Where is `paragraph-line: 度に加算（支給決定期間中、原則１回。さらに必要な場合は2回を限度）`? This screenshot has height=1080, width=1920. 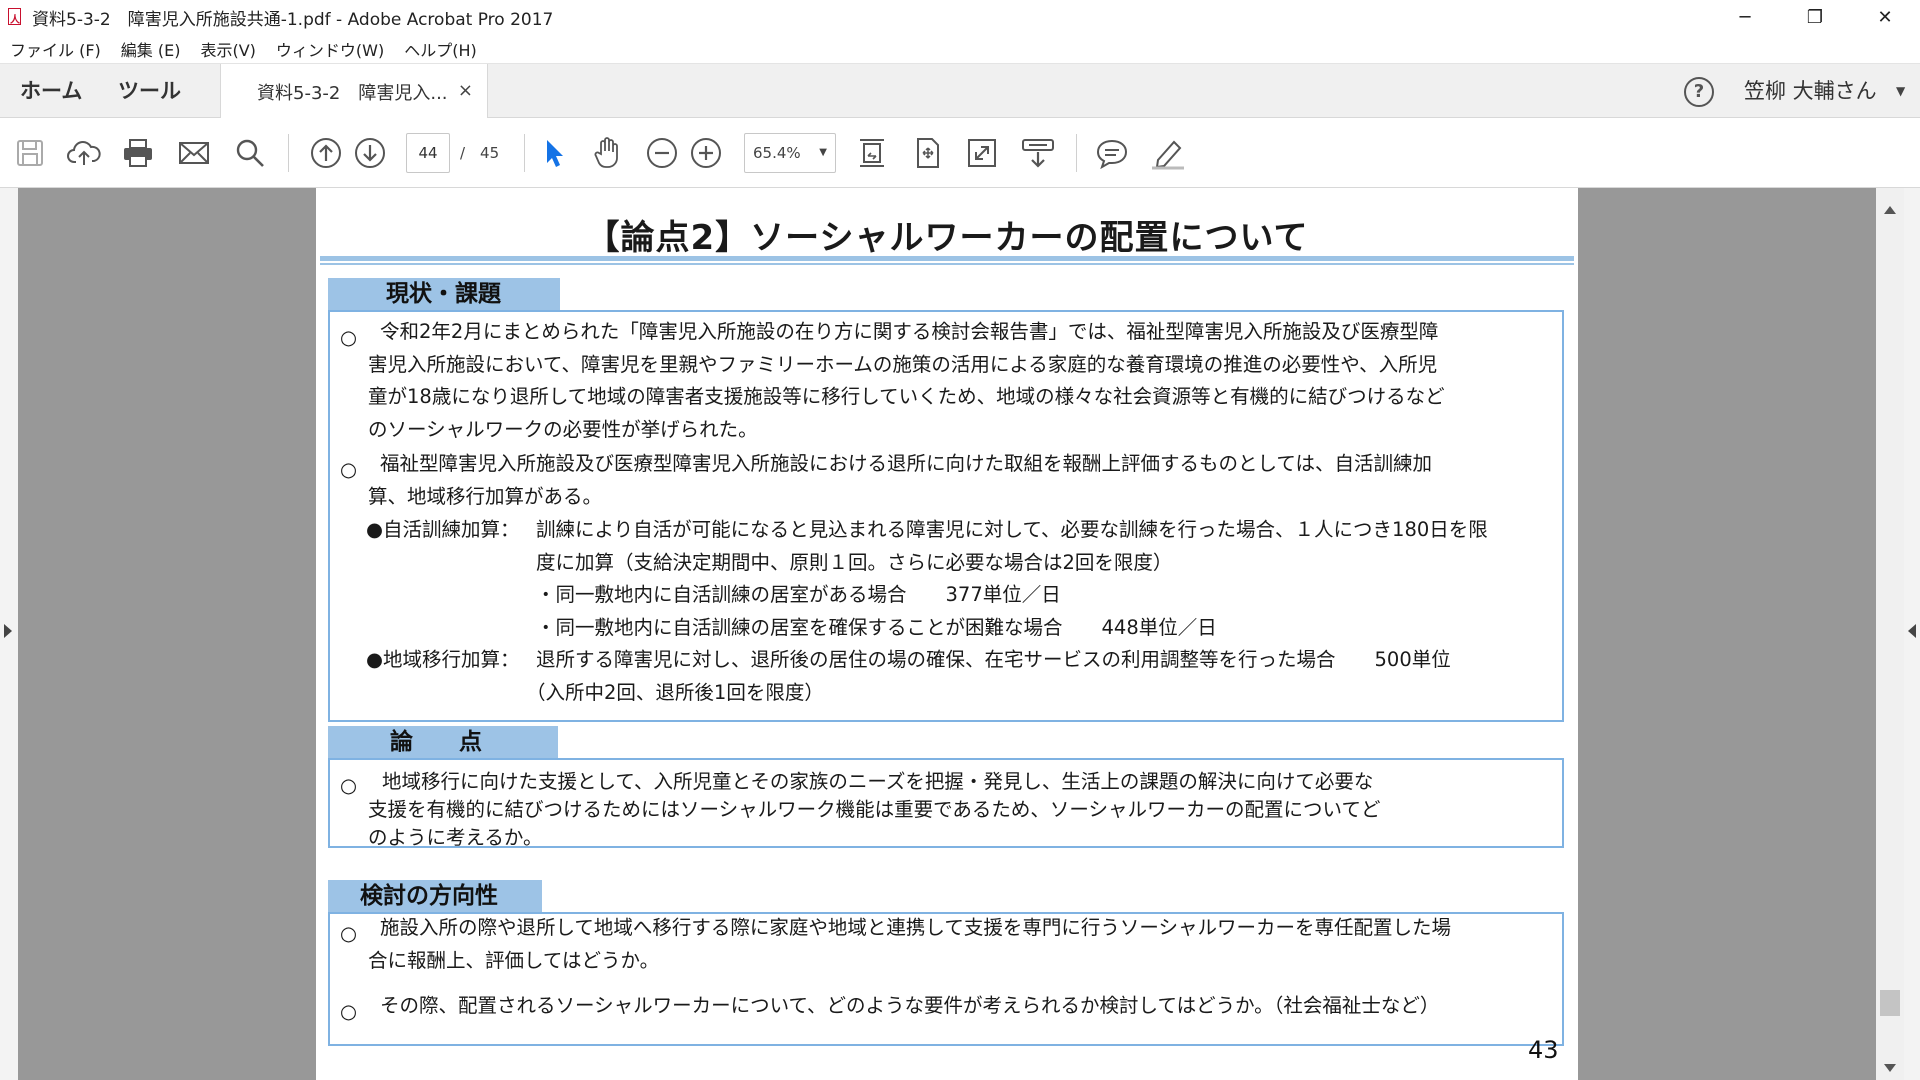
paragraph-line: 度に加算（支給決定期間中、原則１回。さらに必要な場合は2回を限度） is located at coordinates (854, 562).